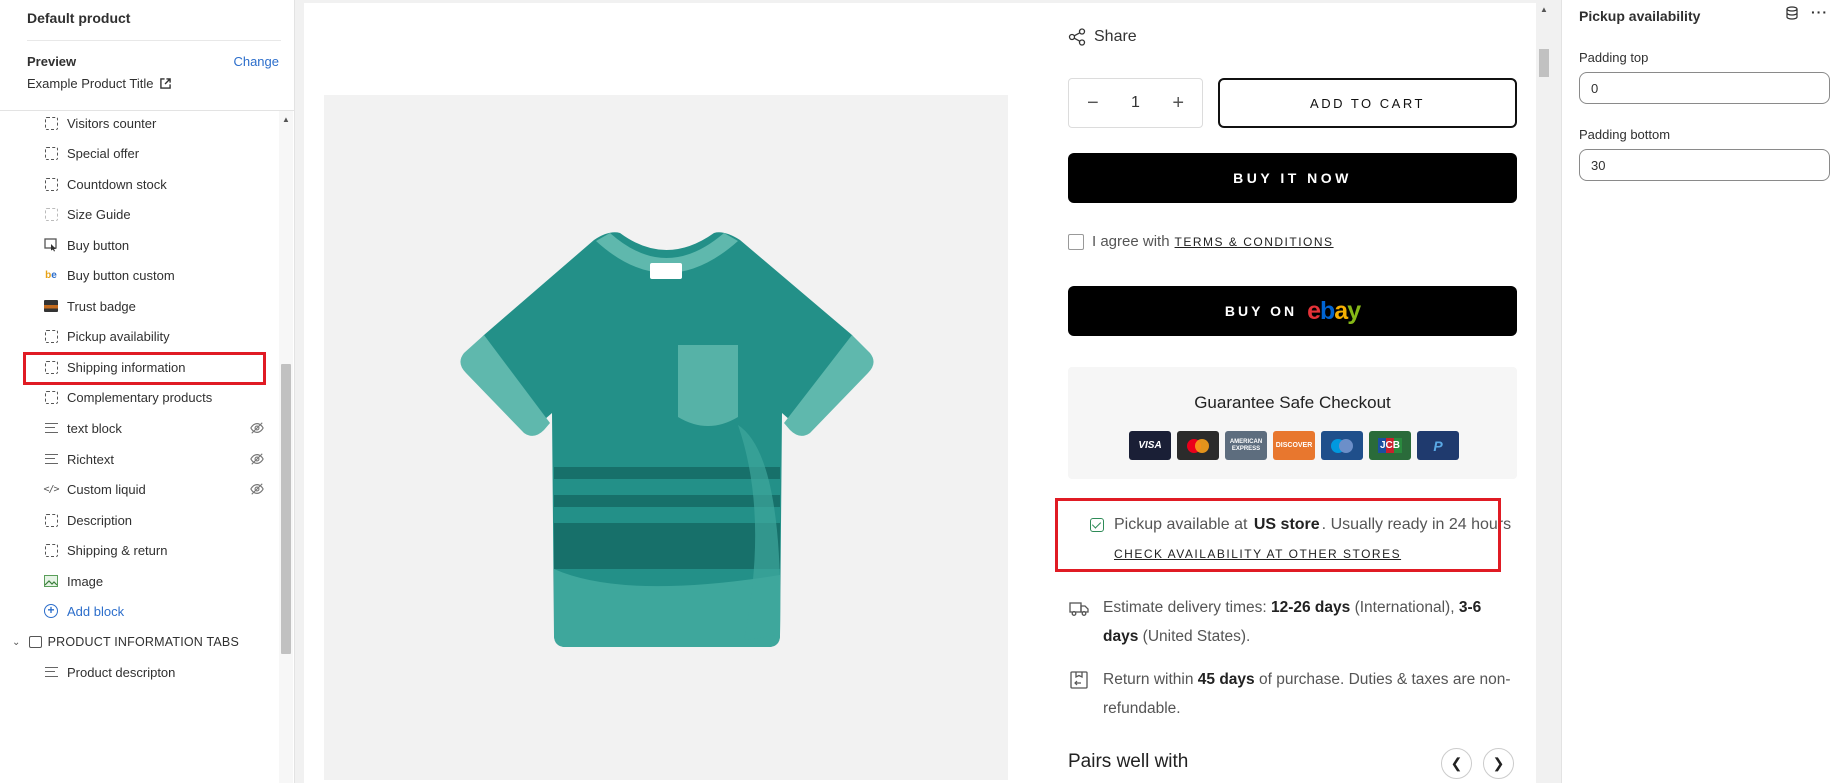 This screenshot has height=783, width=1842. What do you see at coordinates (98, 245) in the screenshot?
I see `block-label: Buy button` at bounding box center [98, 245].